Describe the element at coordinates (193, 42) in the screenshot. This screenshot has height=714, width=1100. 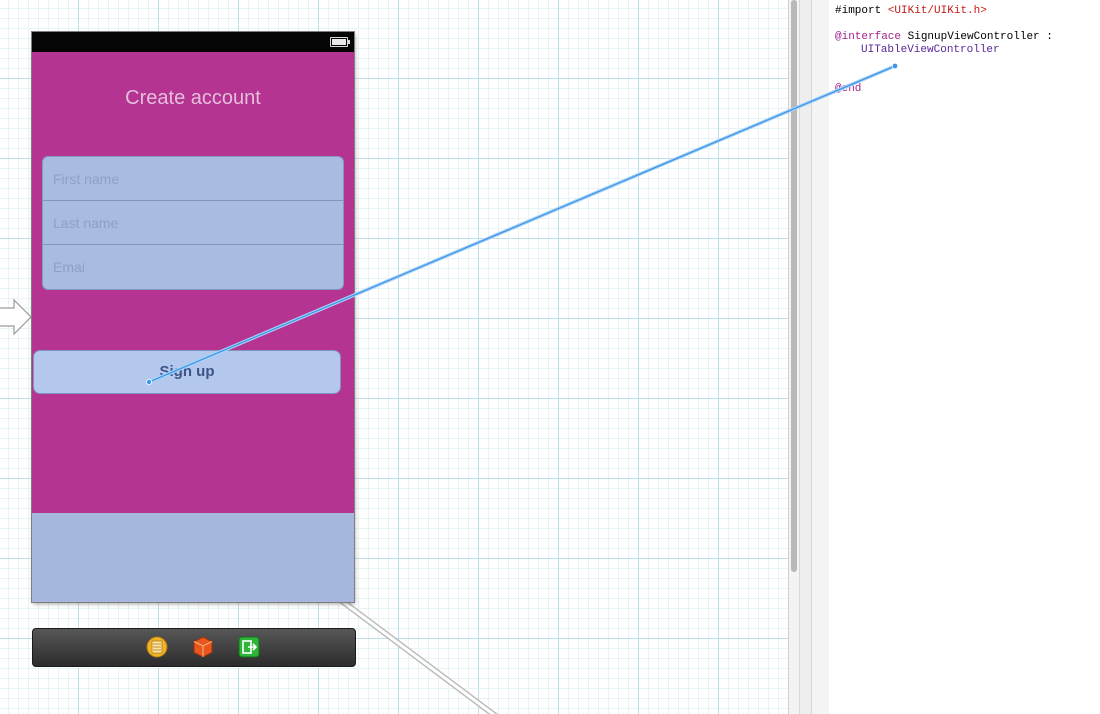
I see `status-bar` at that location.